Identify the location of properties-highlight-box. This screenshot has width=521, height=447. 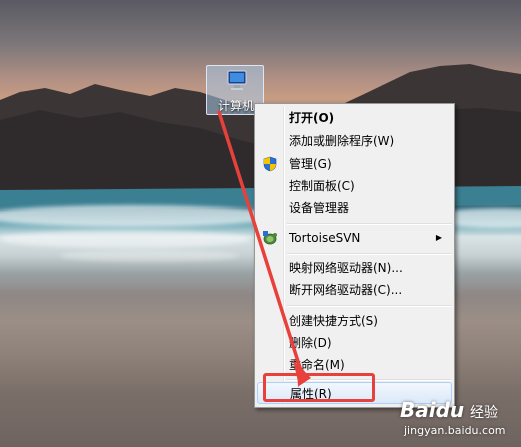
(319, 387).